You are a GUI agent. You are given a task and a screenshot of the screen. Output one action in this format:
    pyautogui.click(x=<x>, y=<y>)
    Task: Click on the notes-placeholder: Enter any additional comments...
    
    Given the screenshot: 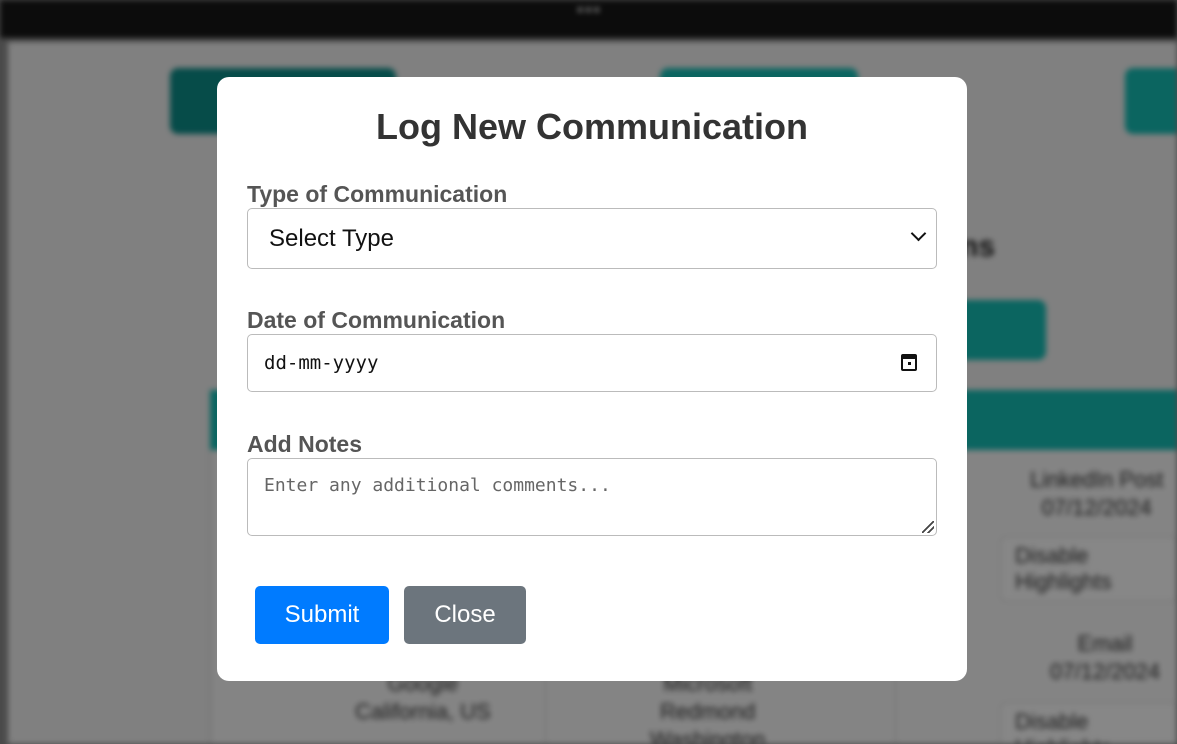 What is the action you would take?
    pyautogui.click(x=437, y=485)
    